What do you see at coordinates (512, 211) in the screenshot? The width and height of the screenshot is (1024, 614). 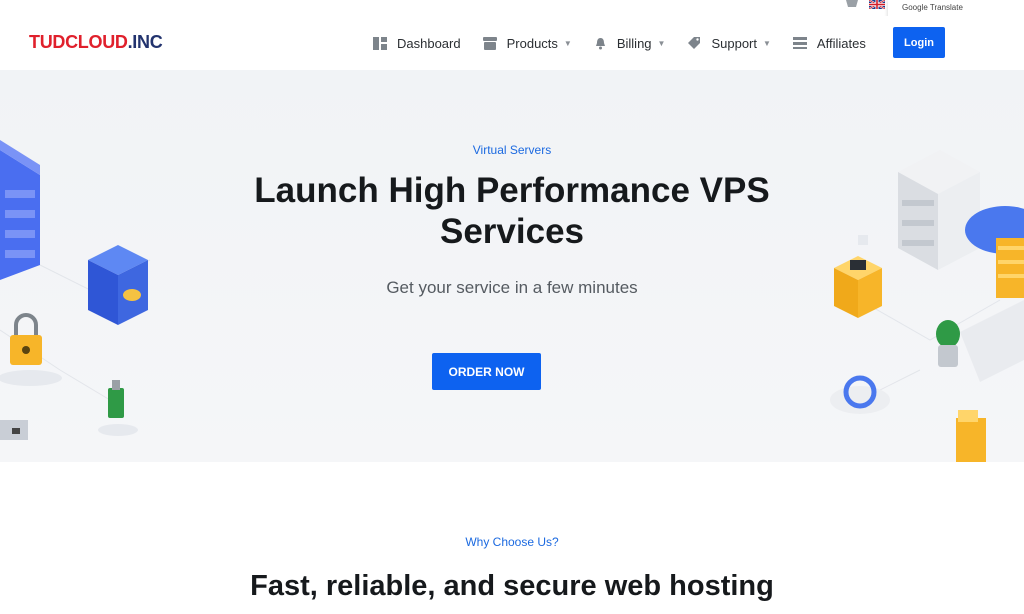 I see `hero-title: Launch High Performance VPS Services` at bounding box center [512, 211].